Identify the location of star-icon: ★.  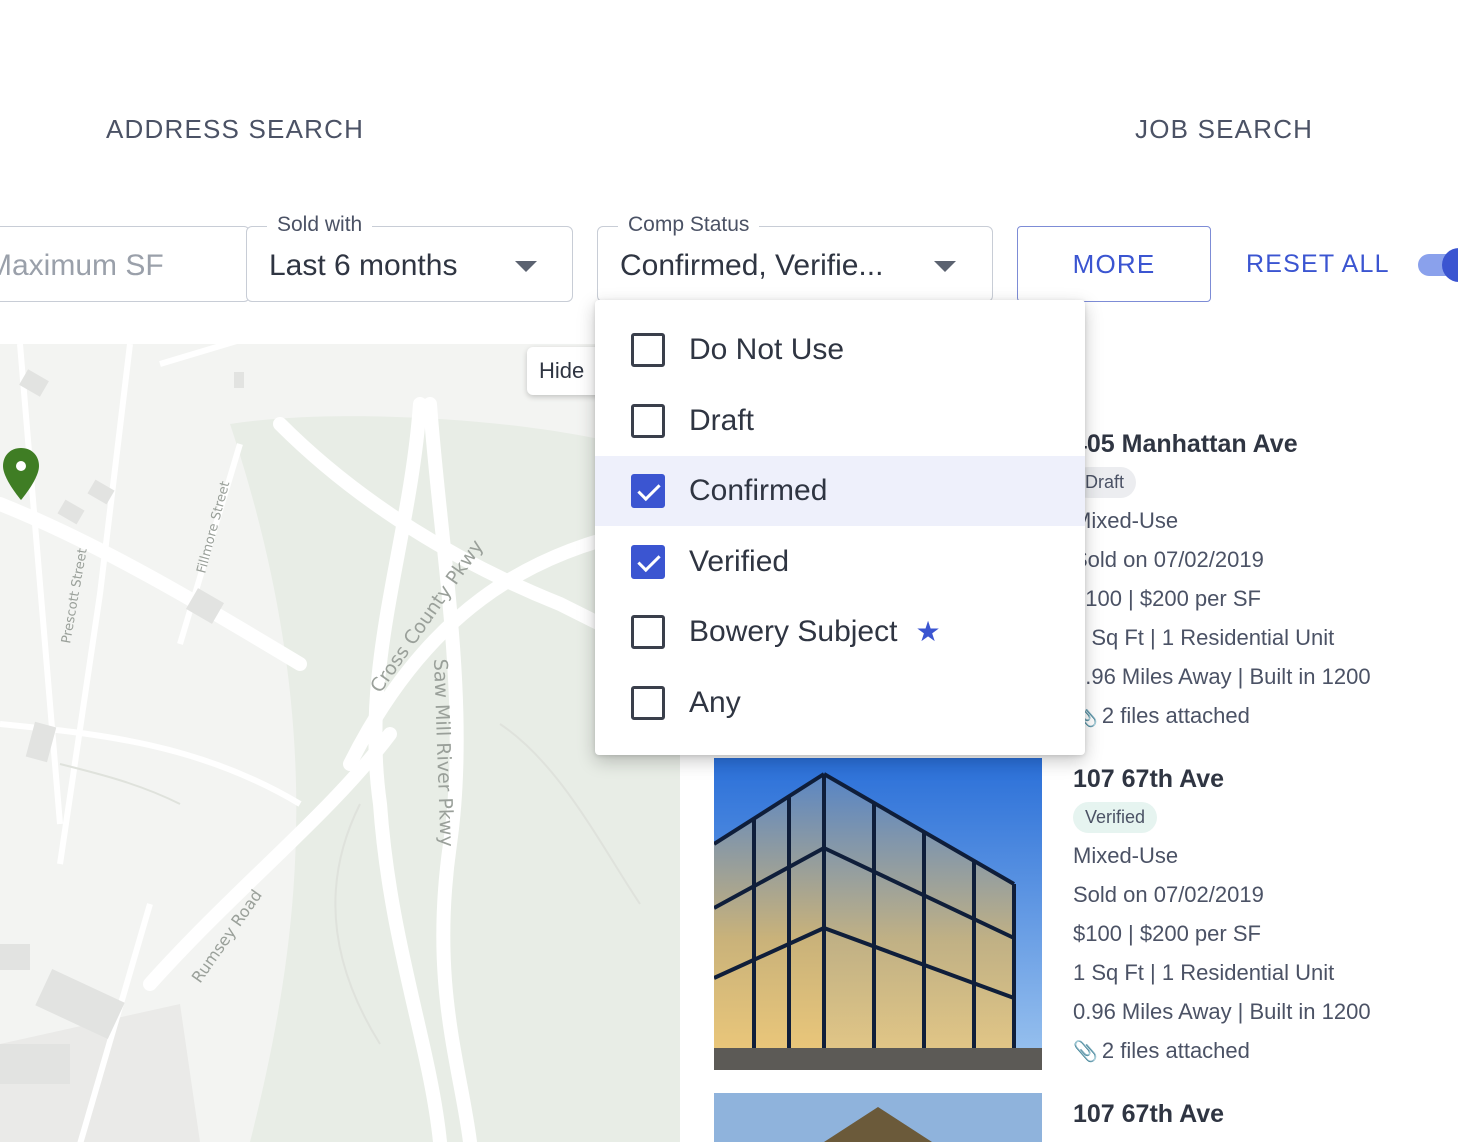
(928, 631).